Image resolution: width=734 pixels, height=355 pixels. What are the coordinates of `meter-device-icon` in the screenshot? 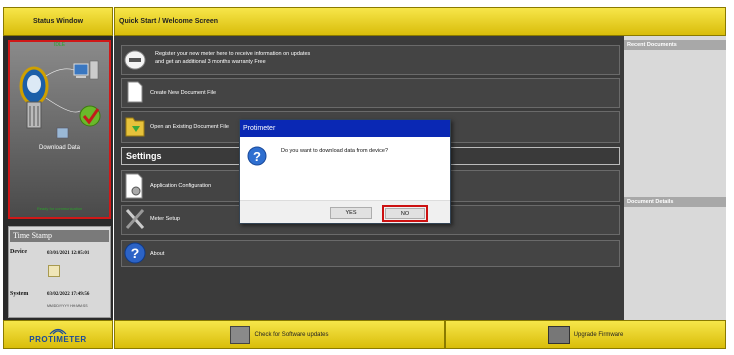 It's located at (34, 97).